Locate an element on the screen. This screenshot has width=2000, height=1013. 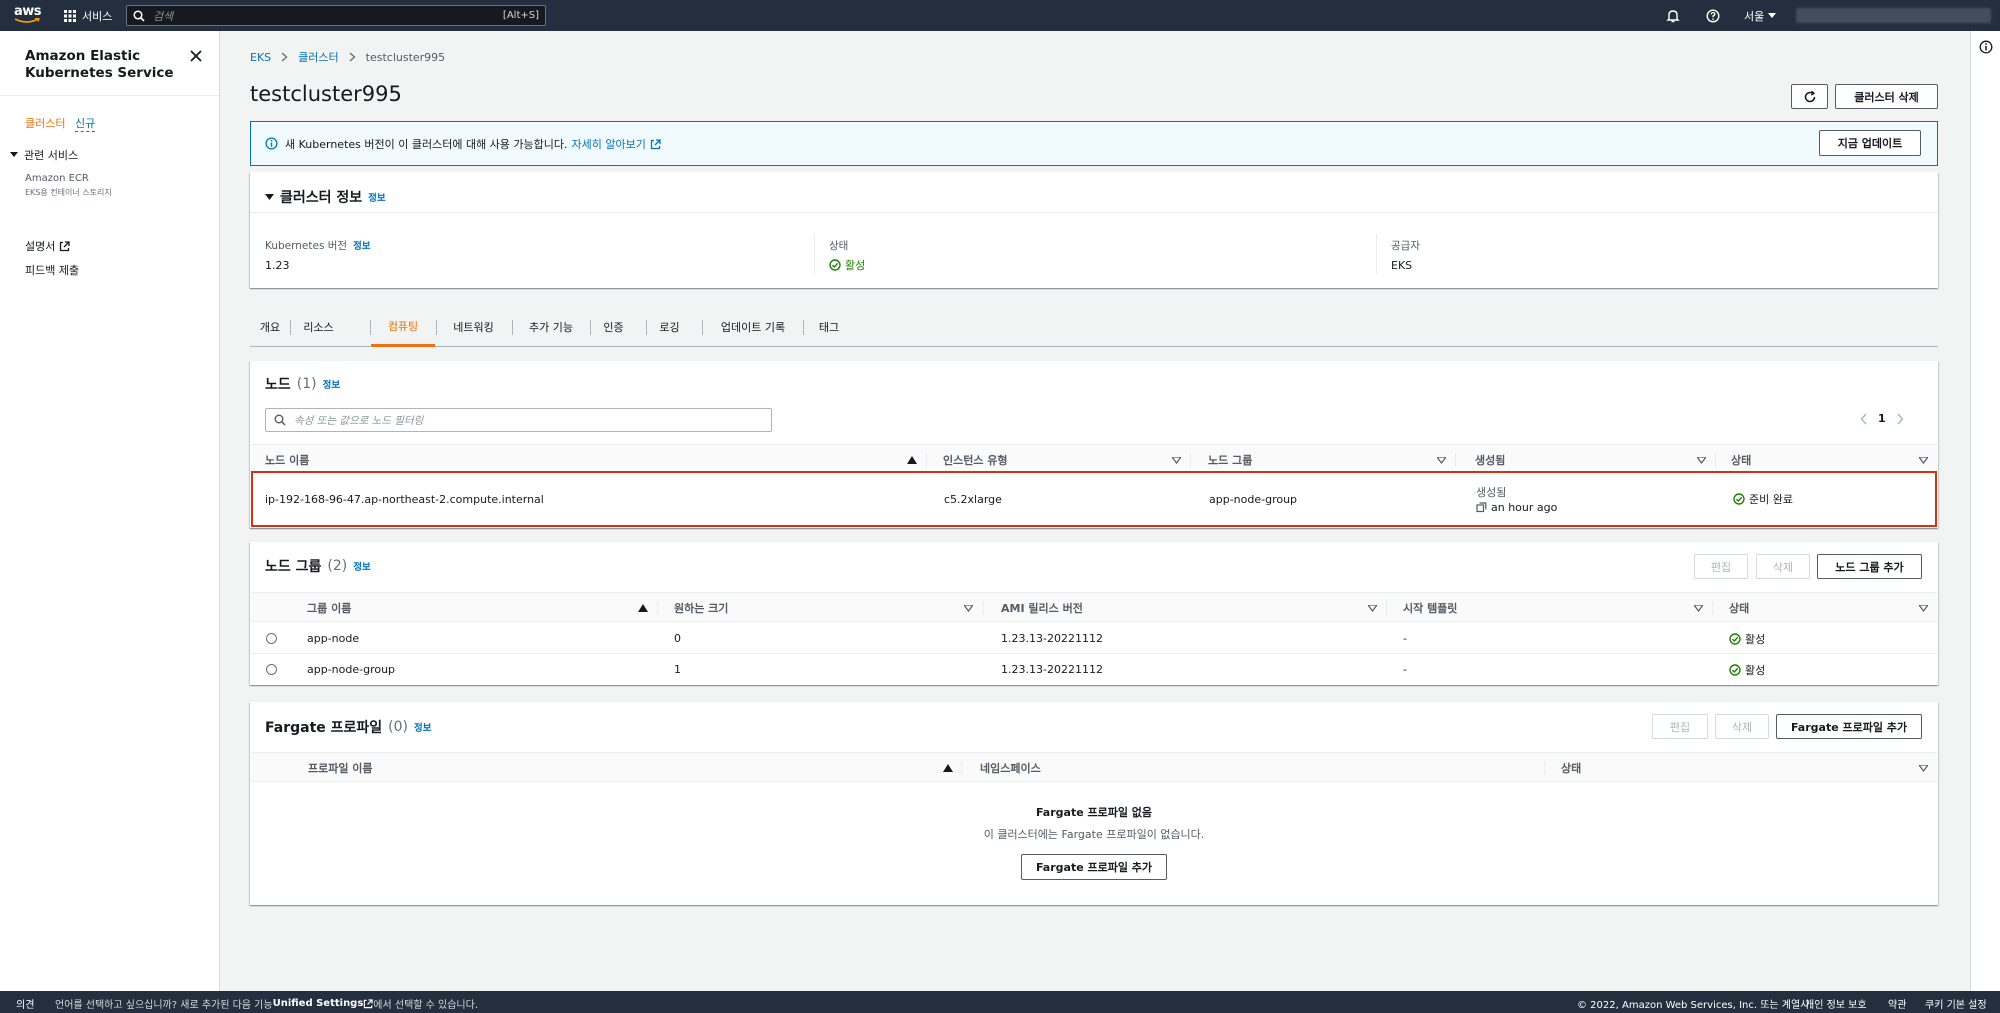
fargate-empty-description: 이 클러스터에는 Fargate 프로파일이 없습니다. is located at coordinates (1094, 834).